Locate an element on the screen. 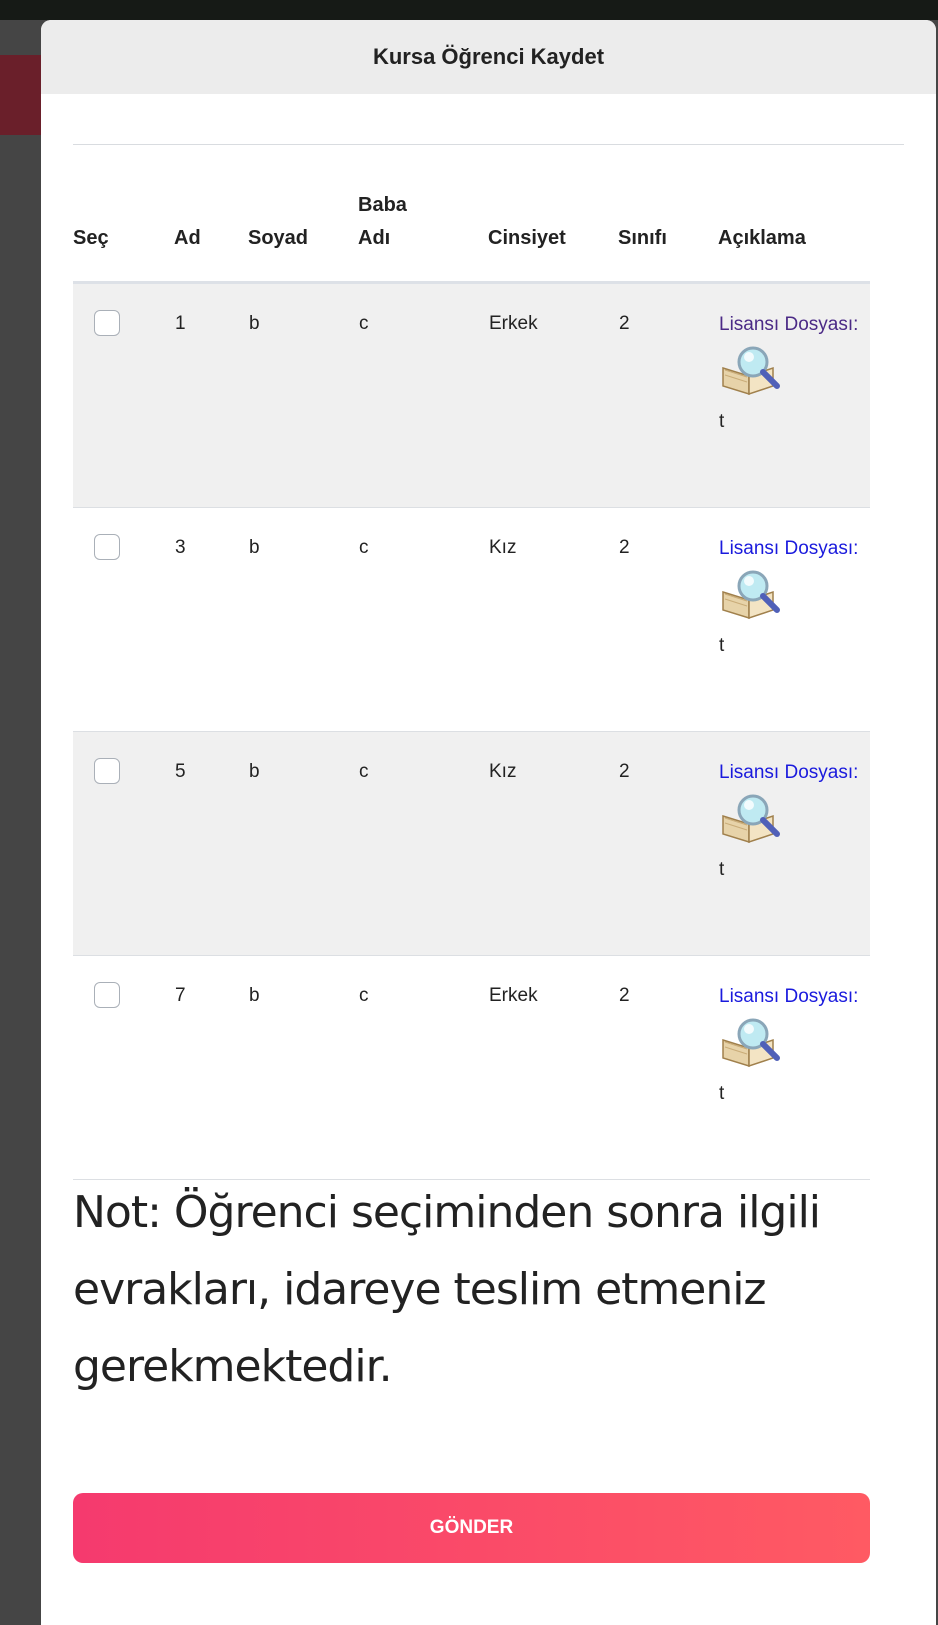 The image size is (938, 1625). modal-title: Kursa Öğrenci Kaydet is located at coordinates (488, 56).